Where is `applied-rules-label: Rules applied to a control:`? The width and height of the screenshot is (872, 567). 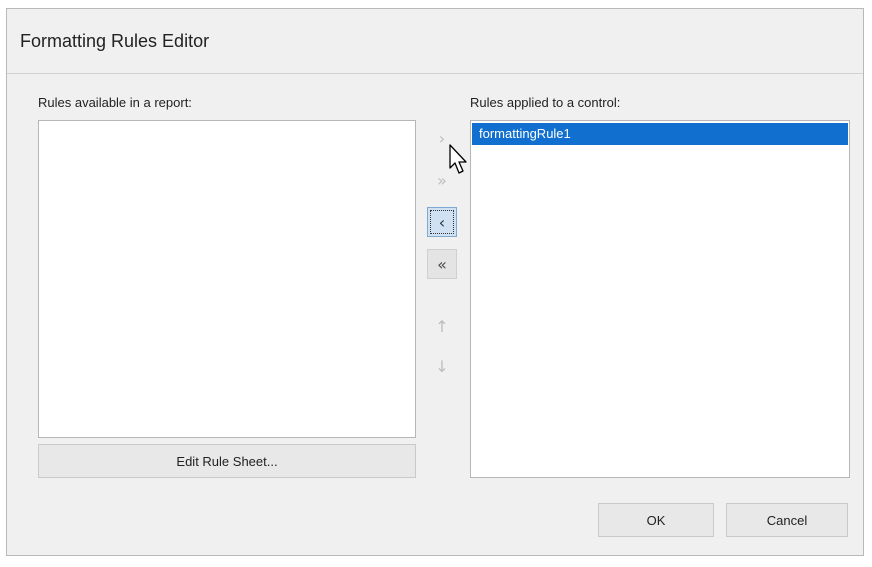
applied-rules-label: Rules applied to a control: is located at coordinates (545, 102).